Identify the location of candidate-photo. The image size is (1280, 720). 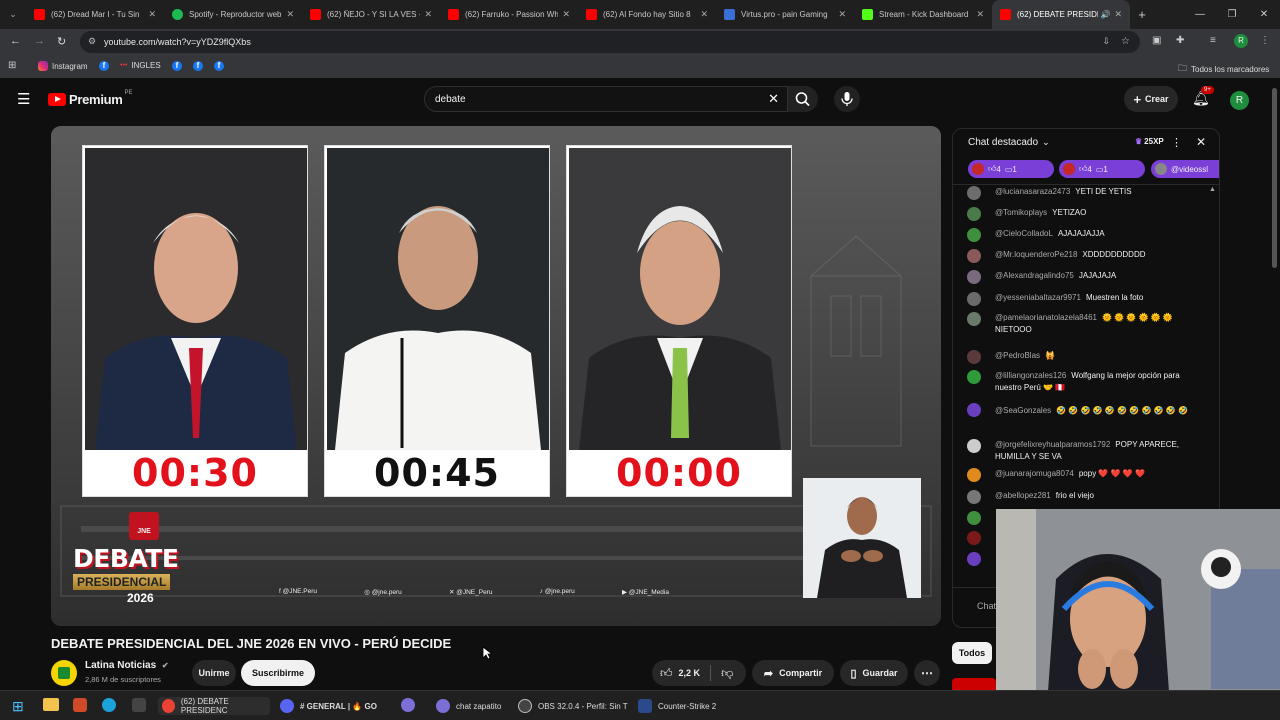
(438, 299).